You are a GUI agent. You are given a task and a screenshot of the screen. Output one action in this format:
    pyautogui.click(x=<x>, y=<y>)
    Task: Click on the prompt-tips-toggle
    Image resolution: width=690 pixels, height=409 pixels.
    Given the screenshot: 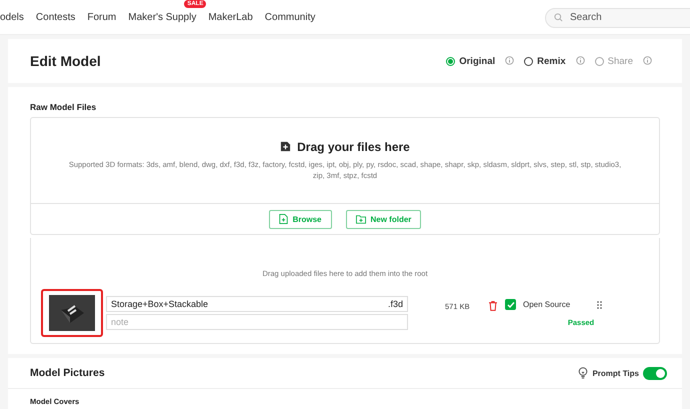 What is the action you would take?
    pyautogui.click(x=655, y=373)
    